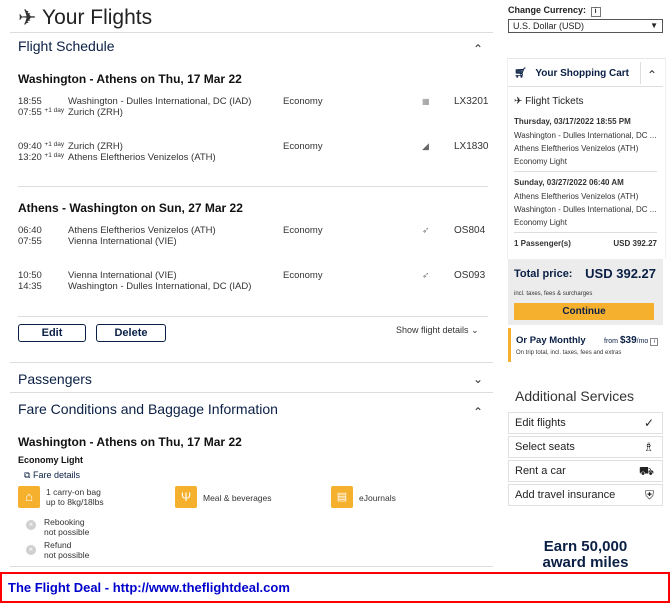 The width and height of the screenshot is (670, 603). I want to click on pay-monthly-title: Or Pay Monthly, so click(551, 340).